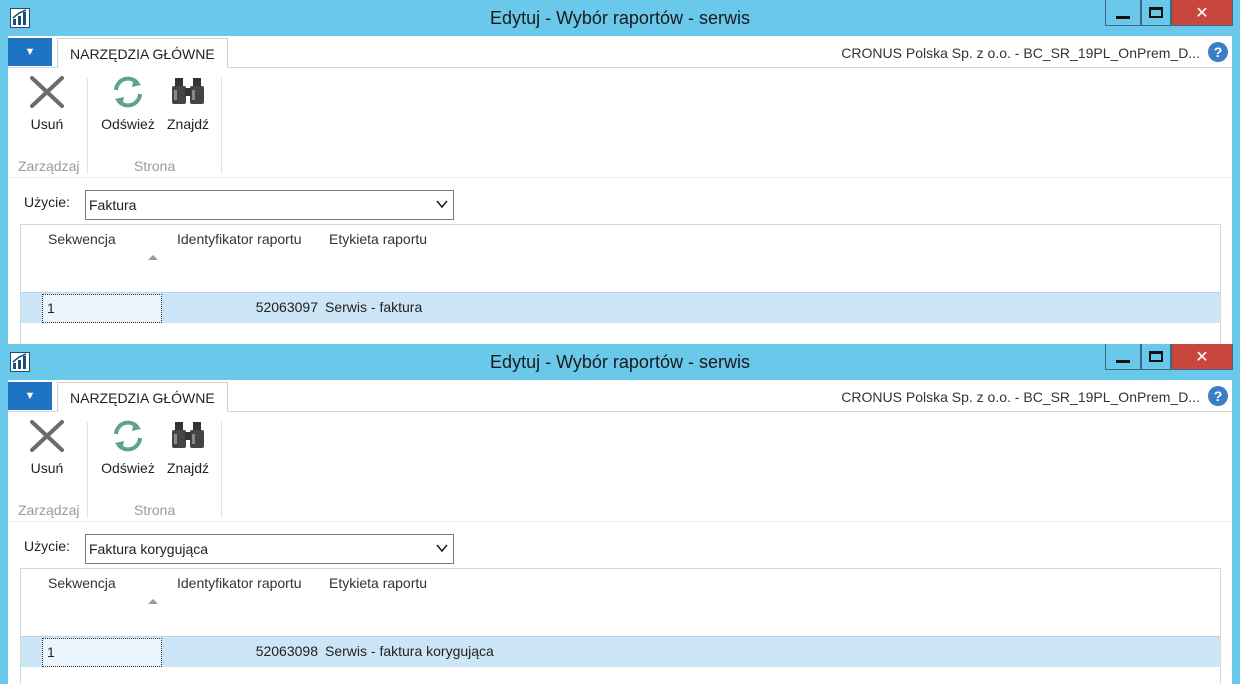  I want to click on table-row: 1 52063097 Serwis - faktura, so click(620, 307).